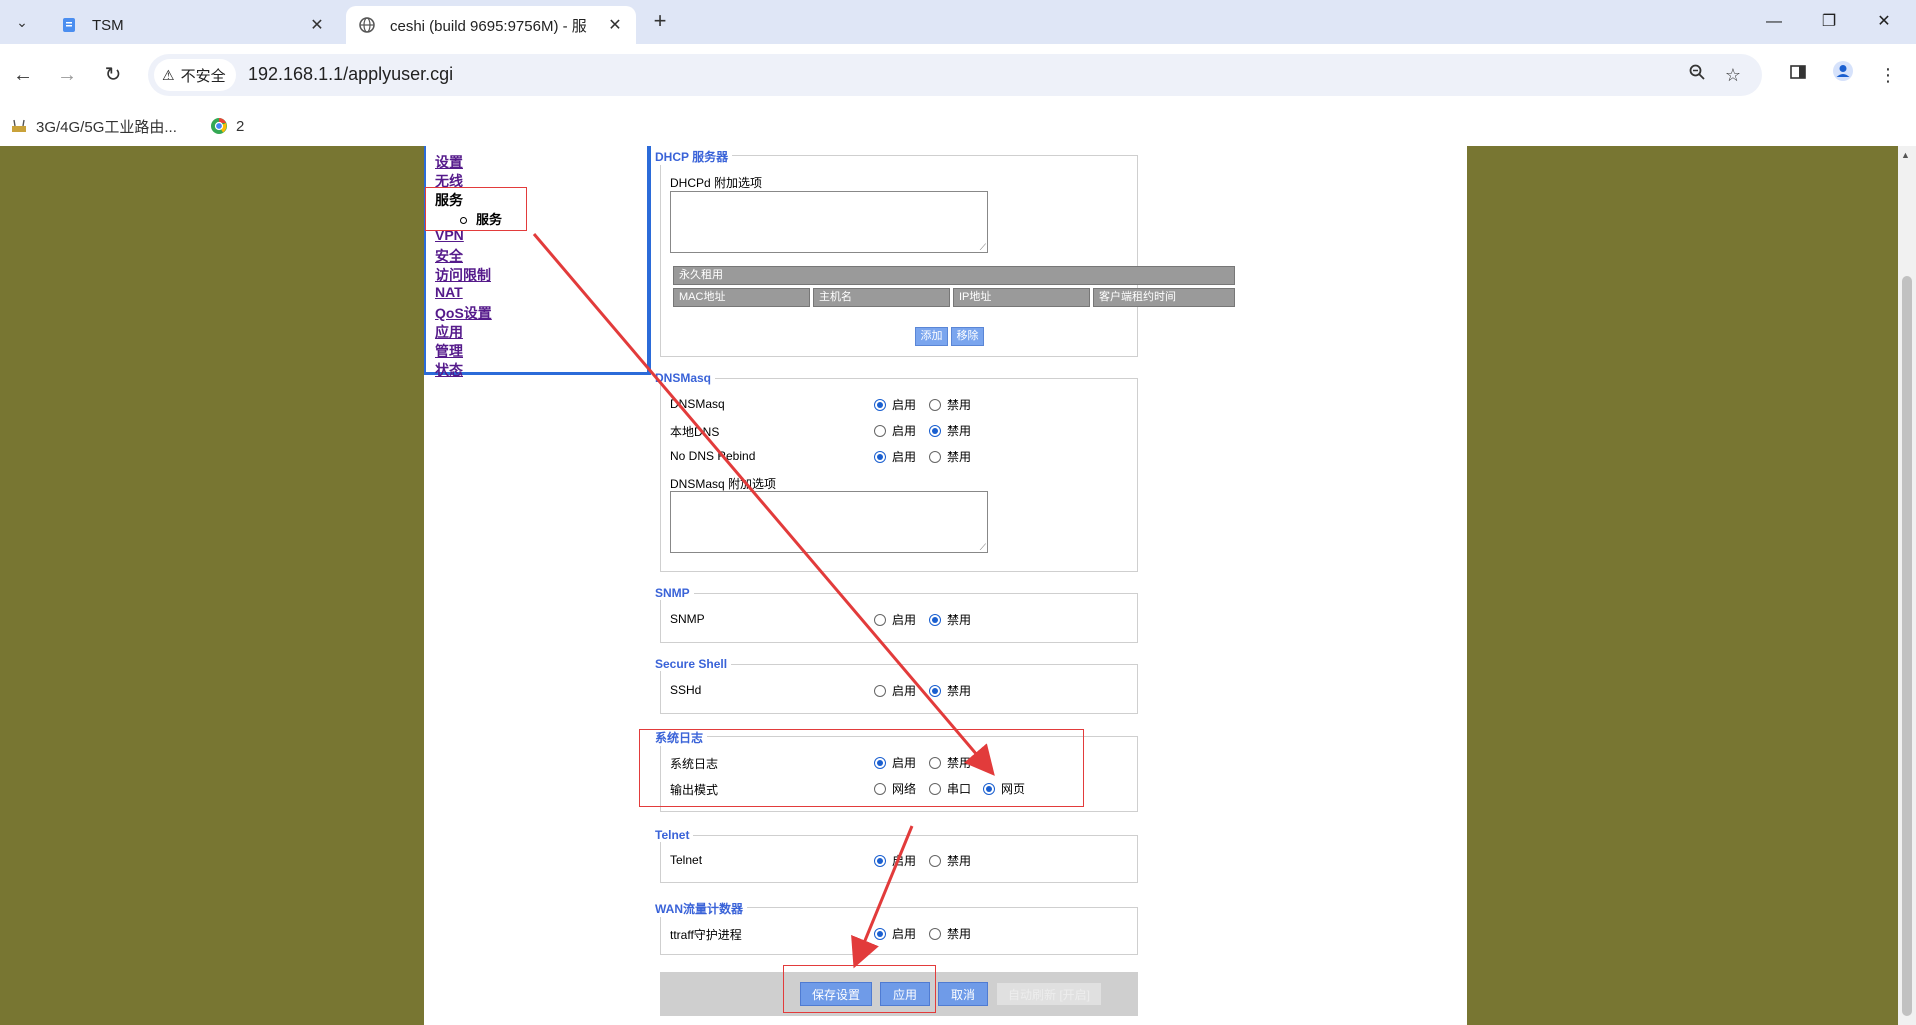 The height and width of the screenshot is (1025, 1916). What do you see at coordinates (1021, 297) in the screenshot?
I see `col-ip: IP地址` at bounding box center [1021, 297].